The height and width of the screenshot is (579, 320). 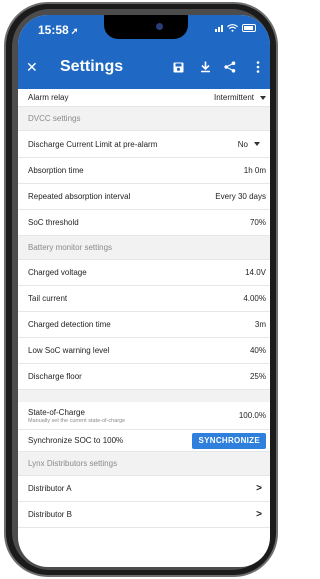 What do you see at coordinates (76, 440) in the screenshot?
I see `sync-soc-label: Synchronize SOC to 100%` at bounding box center [76, 440].